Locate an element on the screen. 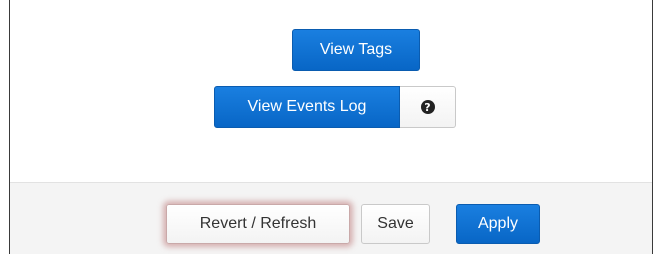 Image resolution: width=662 pixels, height=254 pixels. events-log-button-group: View Events Log ? is located at coordinates (335, 107).